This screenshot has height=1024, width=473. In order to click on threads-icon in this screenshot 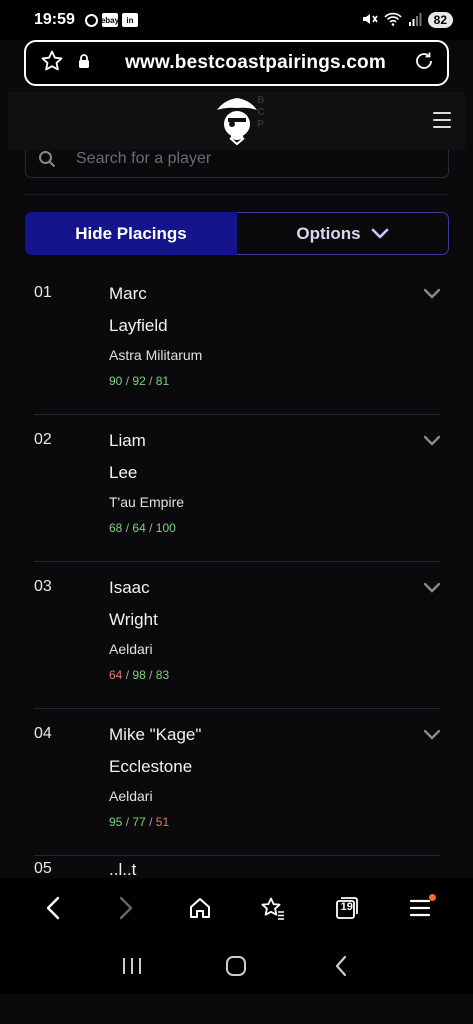, I will do `click(91, 20)`.